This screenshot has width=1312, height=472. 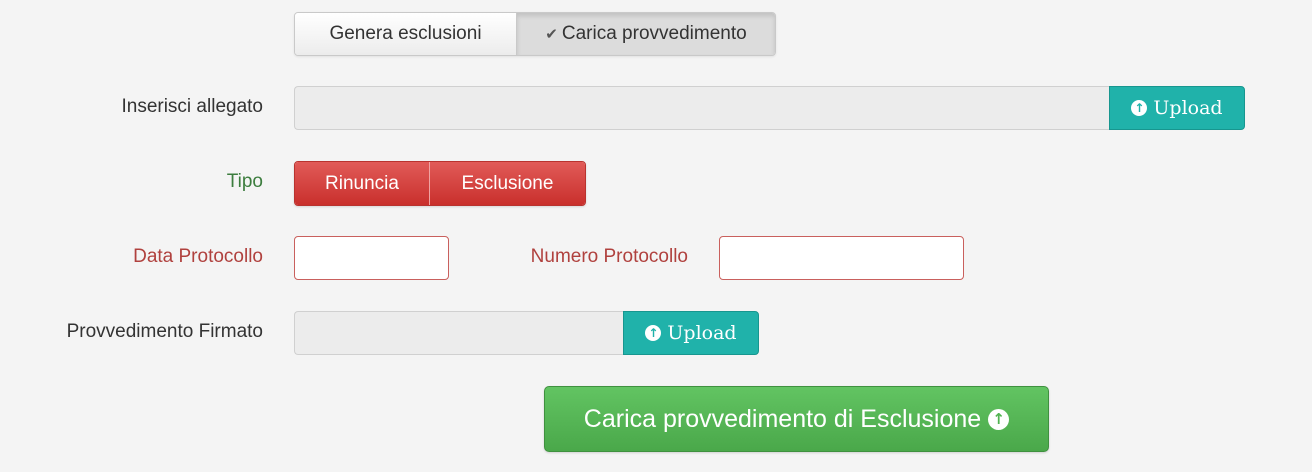 What do you see at coordinates (654, 33) in the screenshot?
I see `carica-provvedimento-label: Carica provvedimento` at bounding box center [654, 33].